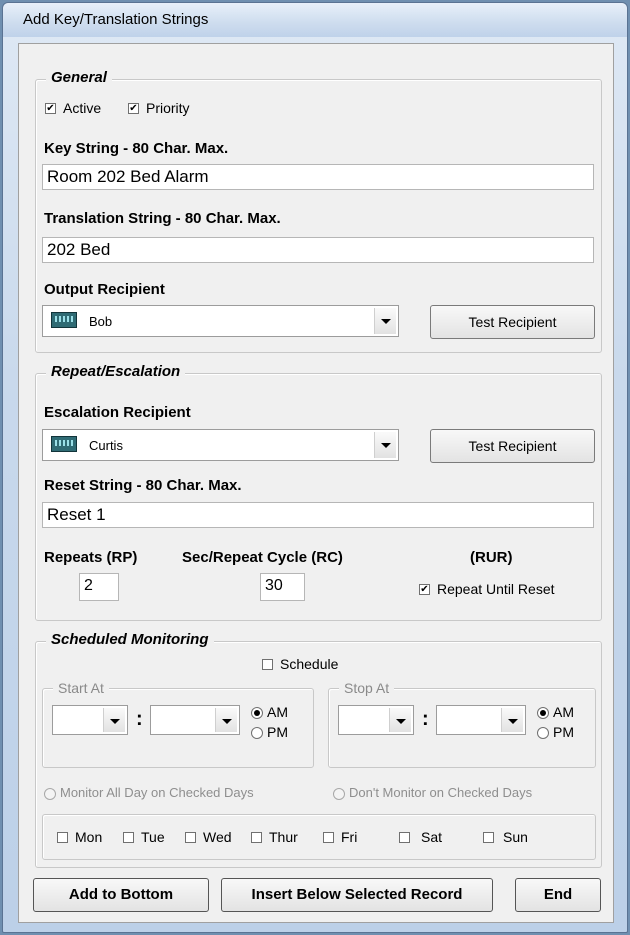 This screenshot has height=935, width=630. Describe the element at coordinates (91, 557) in the screenshot. I see `repeats-label: Repeats (RP)` at that location.